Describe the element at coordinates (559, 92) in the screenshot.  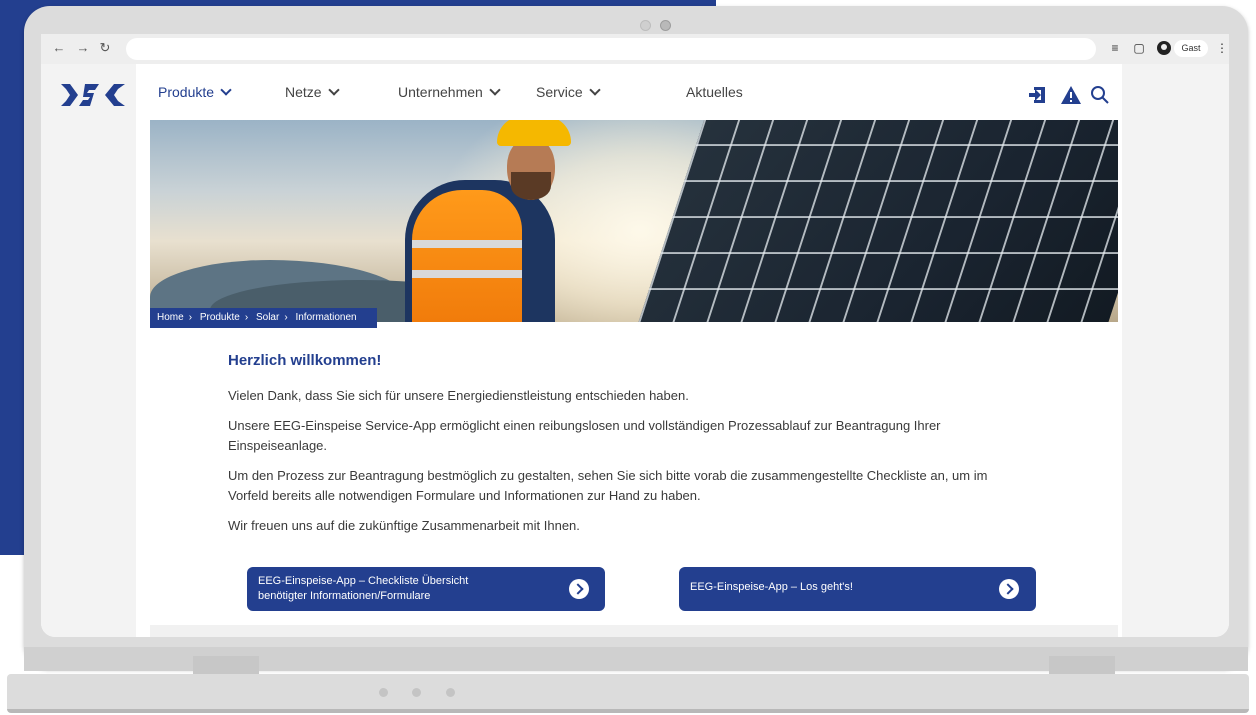
I see `nav-item-label: Service` at that location.